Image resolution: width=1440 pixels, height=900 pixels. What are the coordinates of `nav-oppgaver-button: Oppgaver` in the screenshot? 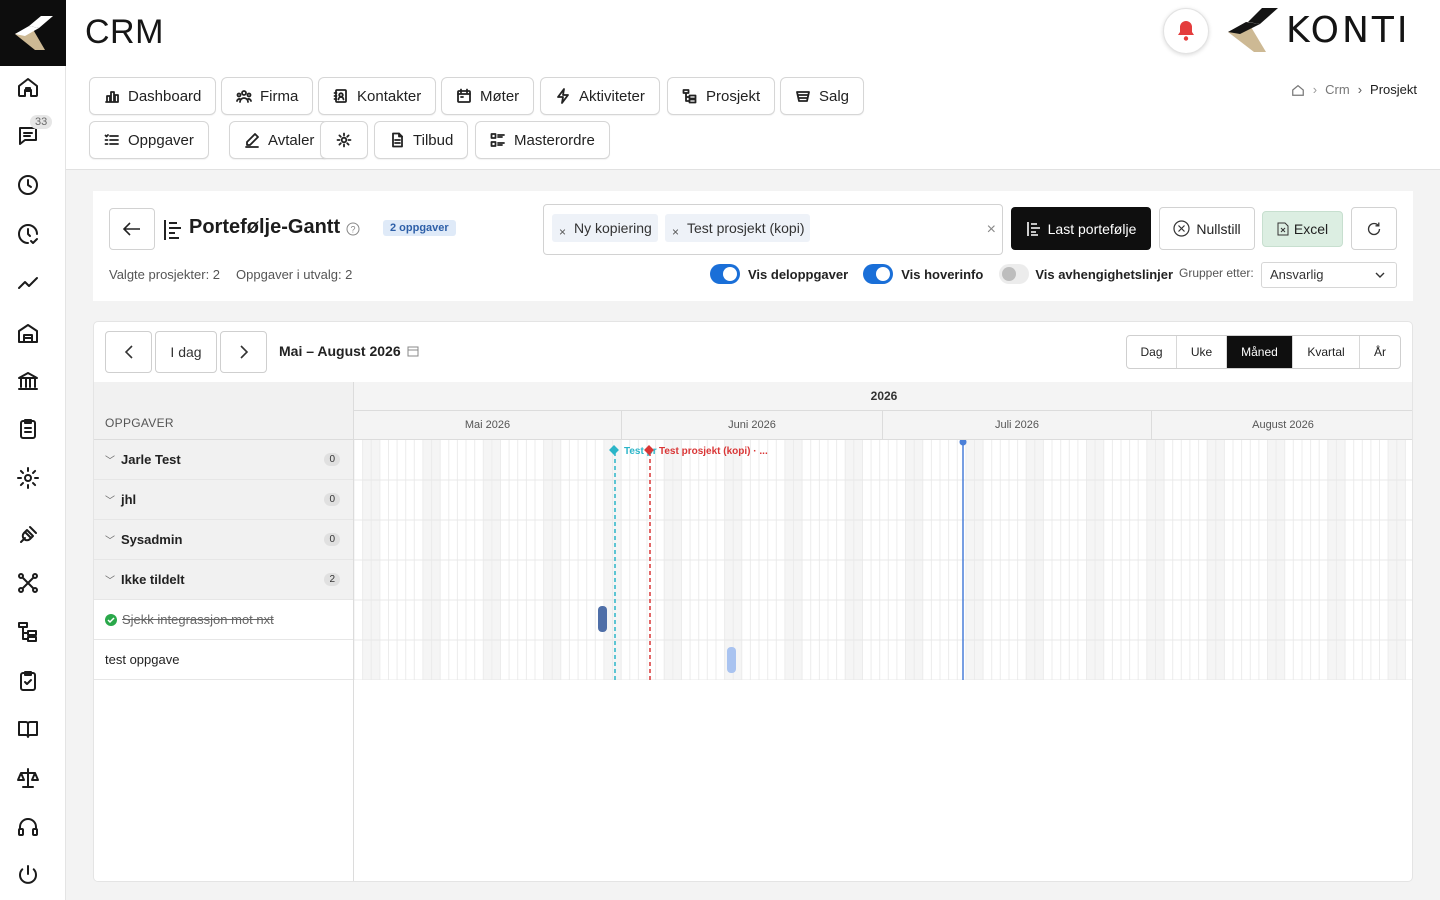 It's located at (149, 140).